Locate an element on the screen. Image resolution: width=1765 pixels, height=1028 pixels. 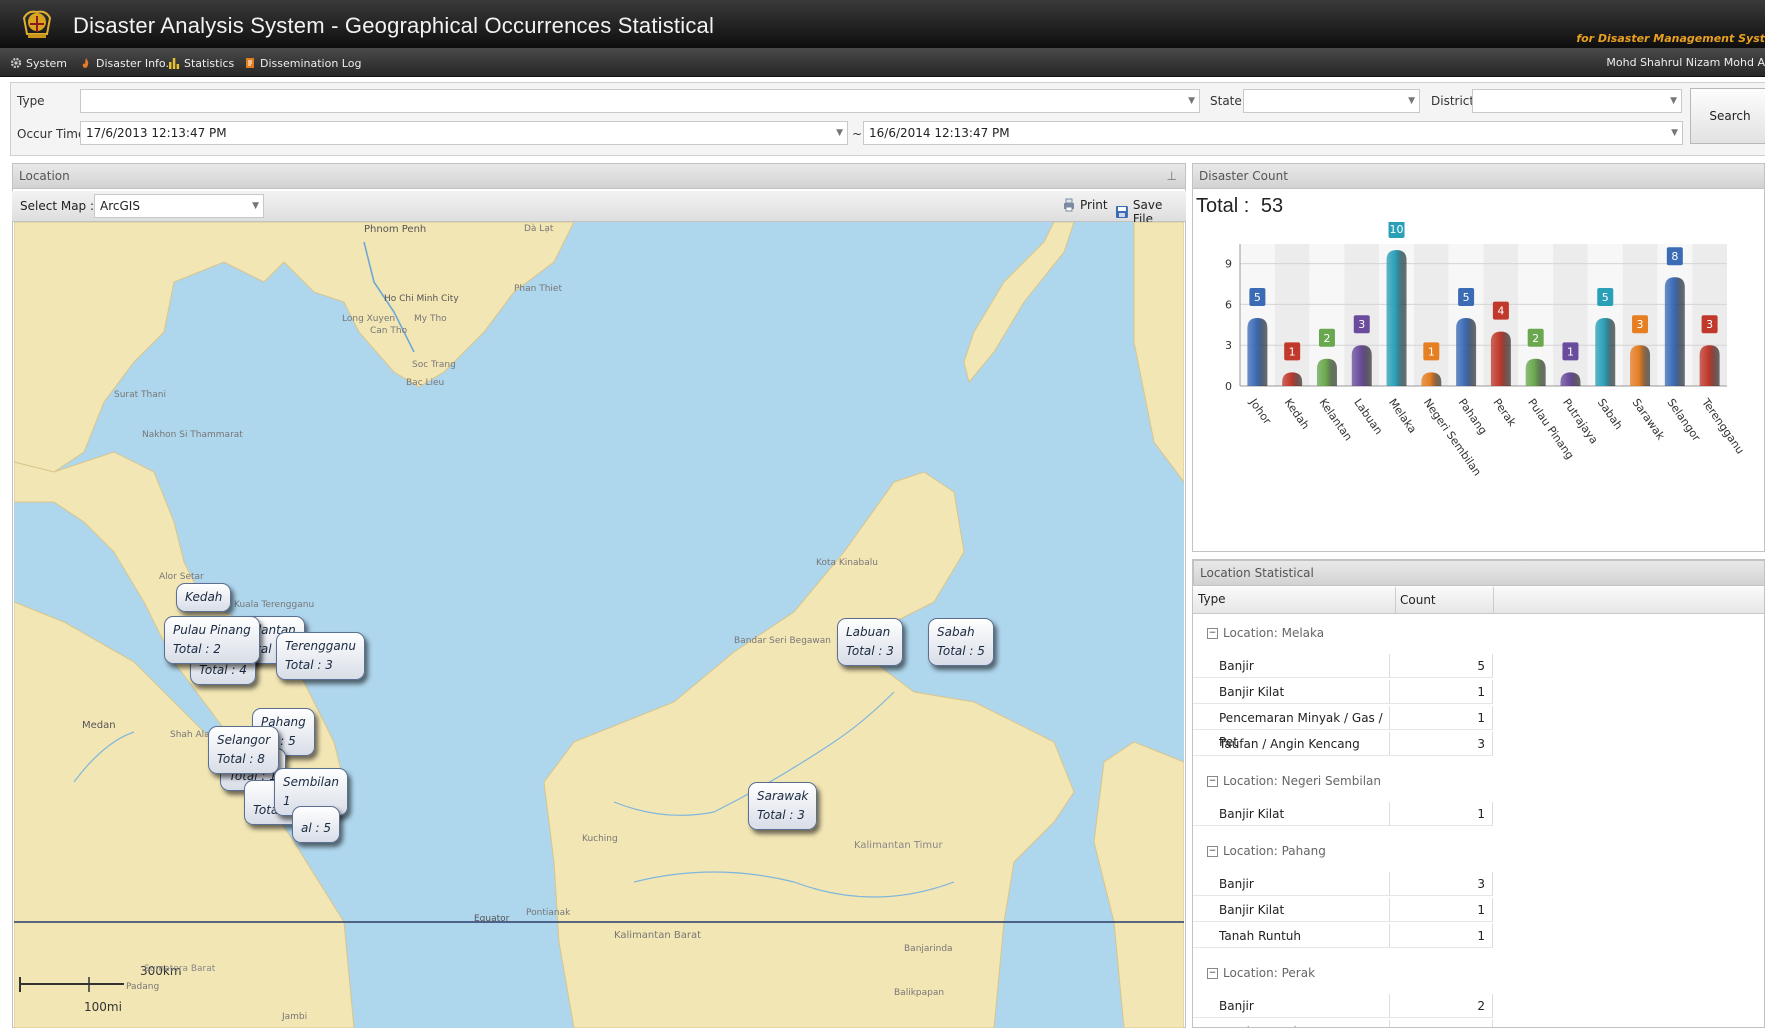
document-icon is located at coordinates (250, 63).